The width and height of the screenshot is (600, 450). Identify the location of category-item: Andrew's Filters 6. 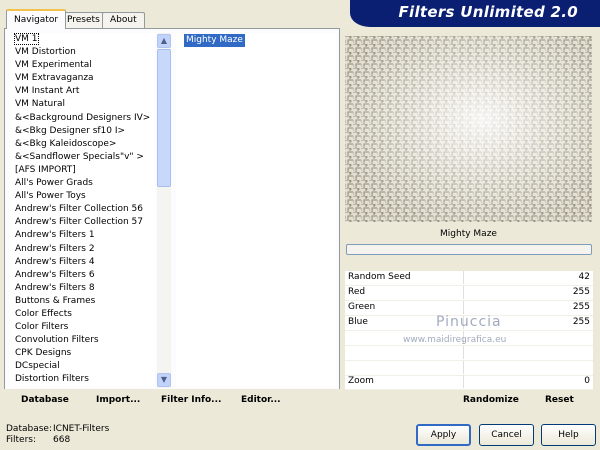
(82, 275).